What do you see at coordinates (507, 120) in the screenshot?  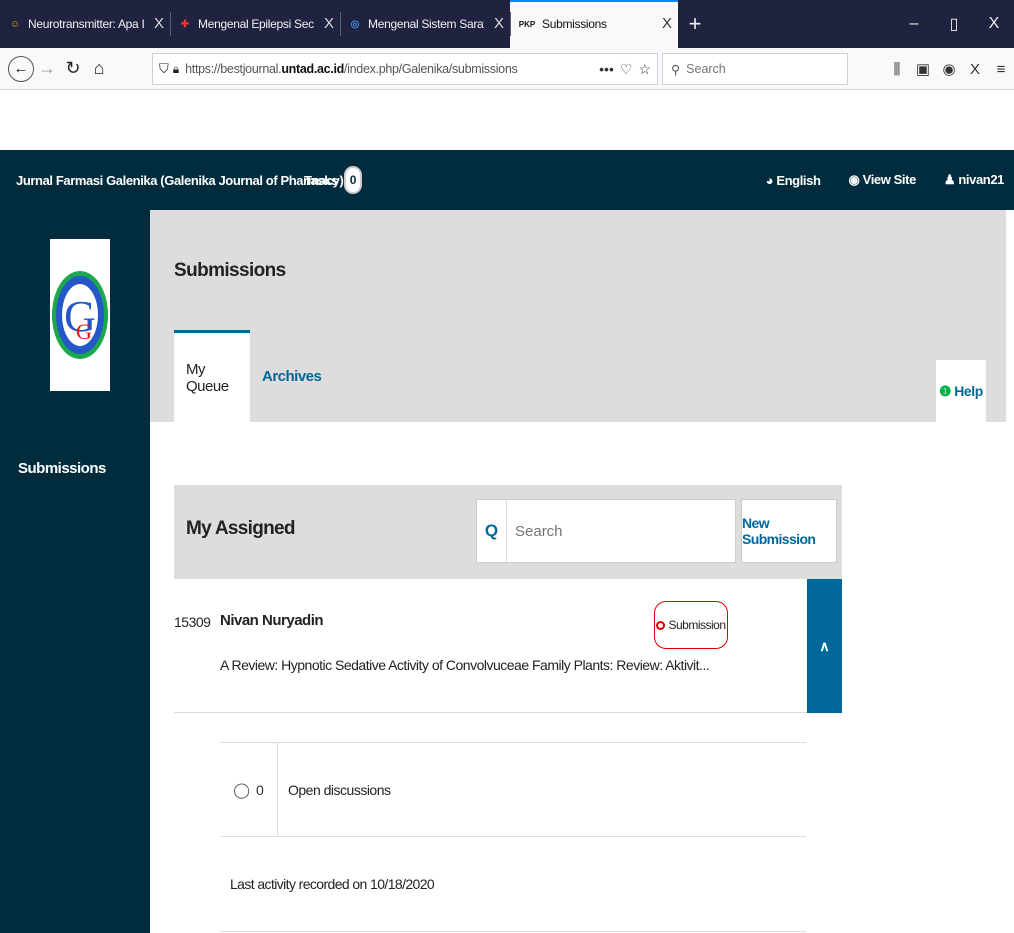 I see `page-gap` at bounding box center [507, 120].